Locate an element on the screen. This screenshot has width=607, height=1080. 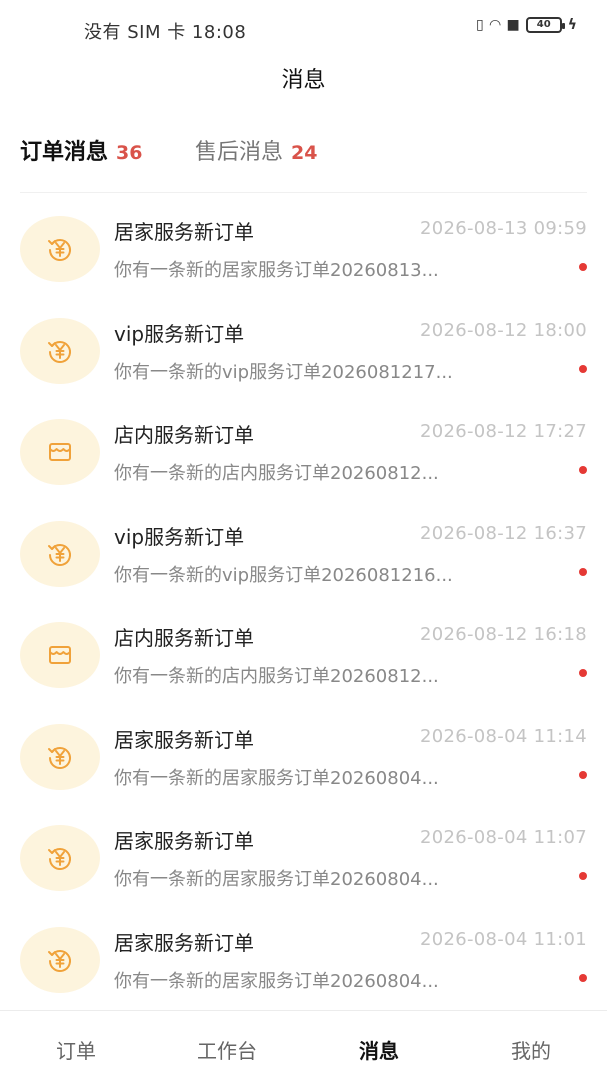
battery-icon: 40 is located at coordinates (545, 25).